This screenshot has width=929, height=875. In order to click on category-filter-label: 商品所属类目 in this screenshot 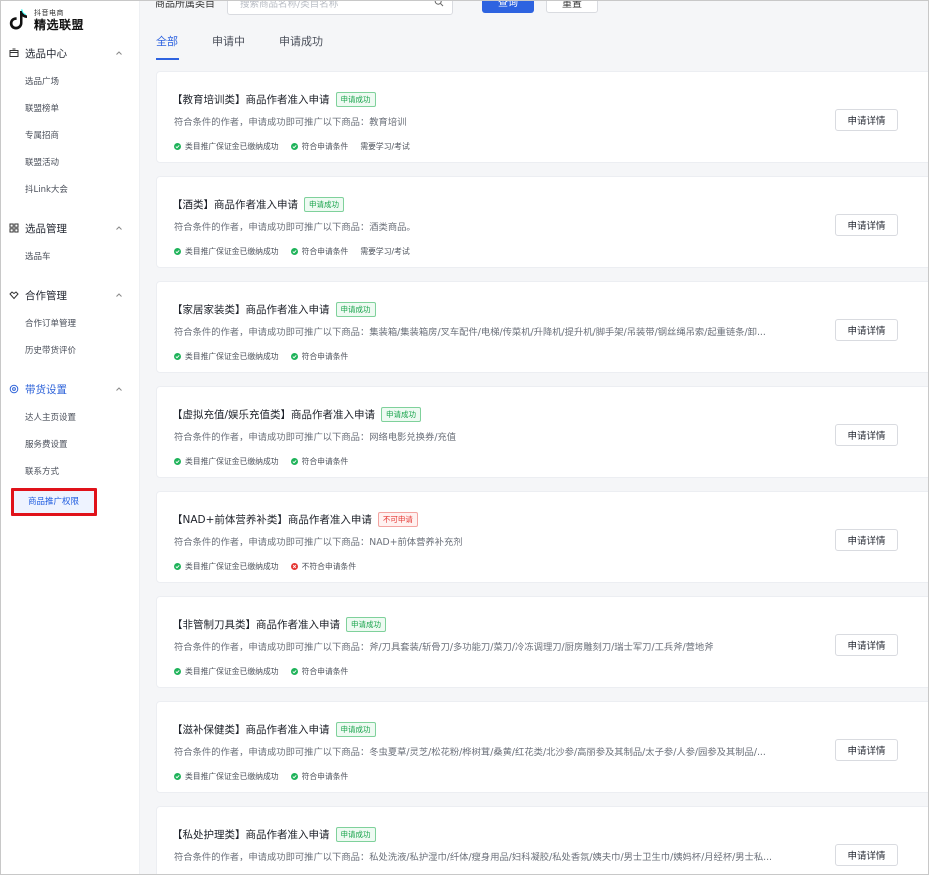, I will do `click(185, 5)`.